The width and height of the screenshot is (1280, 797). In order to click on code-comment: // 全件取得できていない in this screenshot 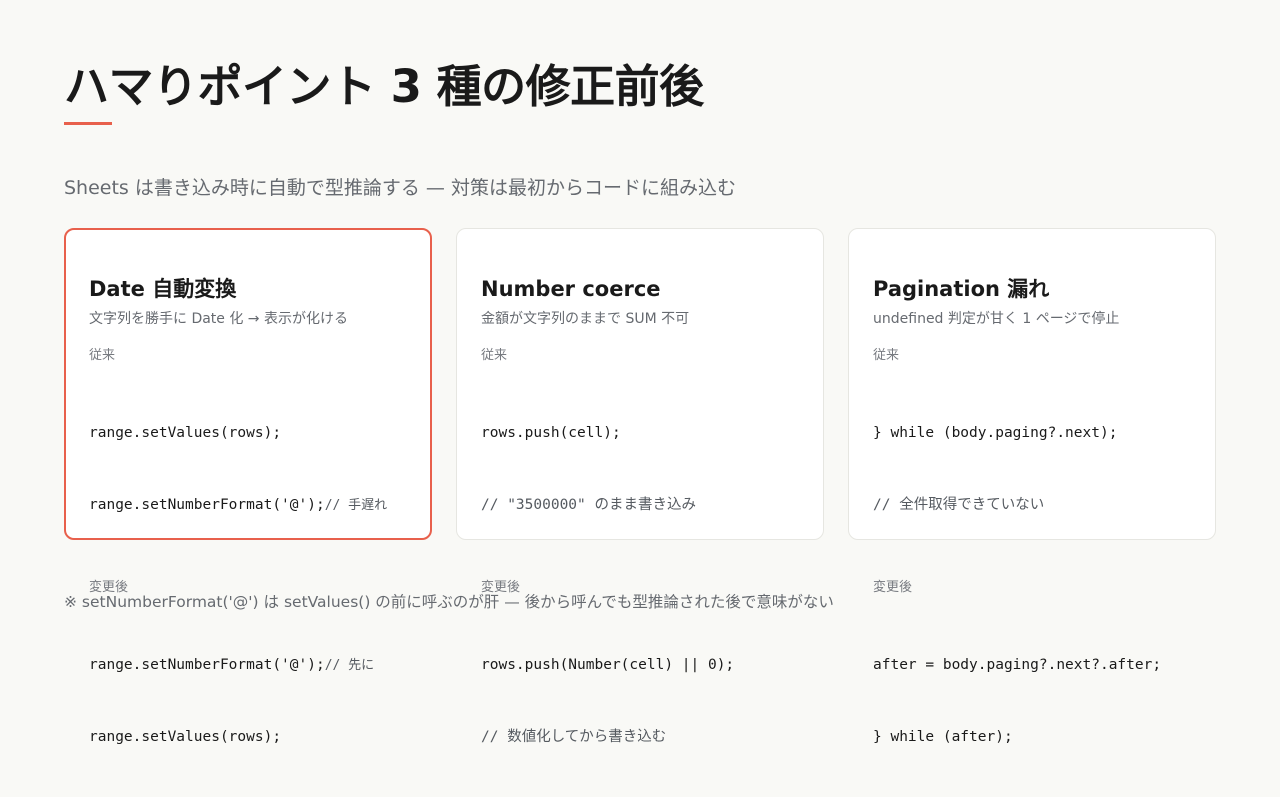, I will do `click(959, 505)`.